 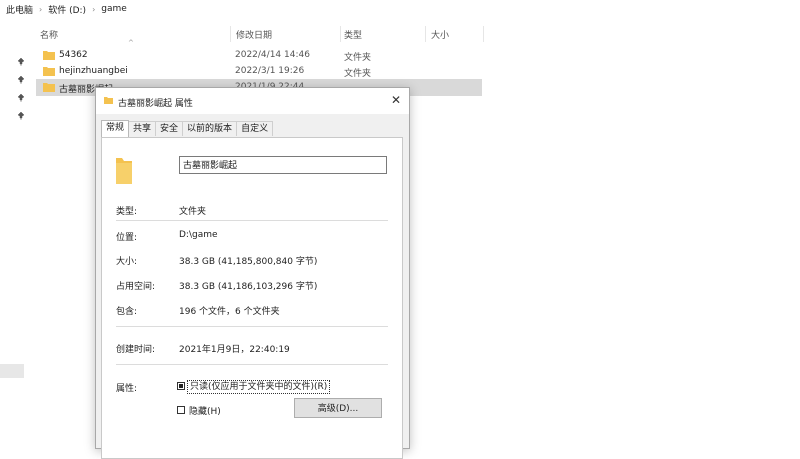 I want to click on readonly-label: 只读(仅应用于文件夹中的文件)(R), so click(x=259, y=387).